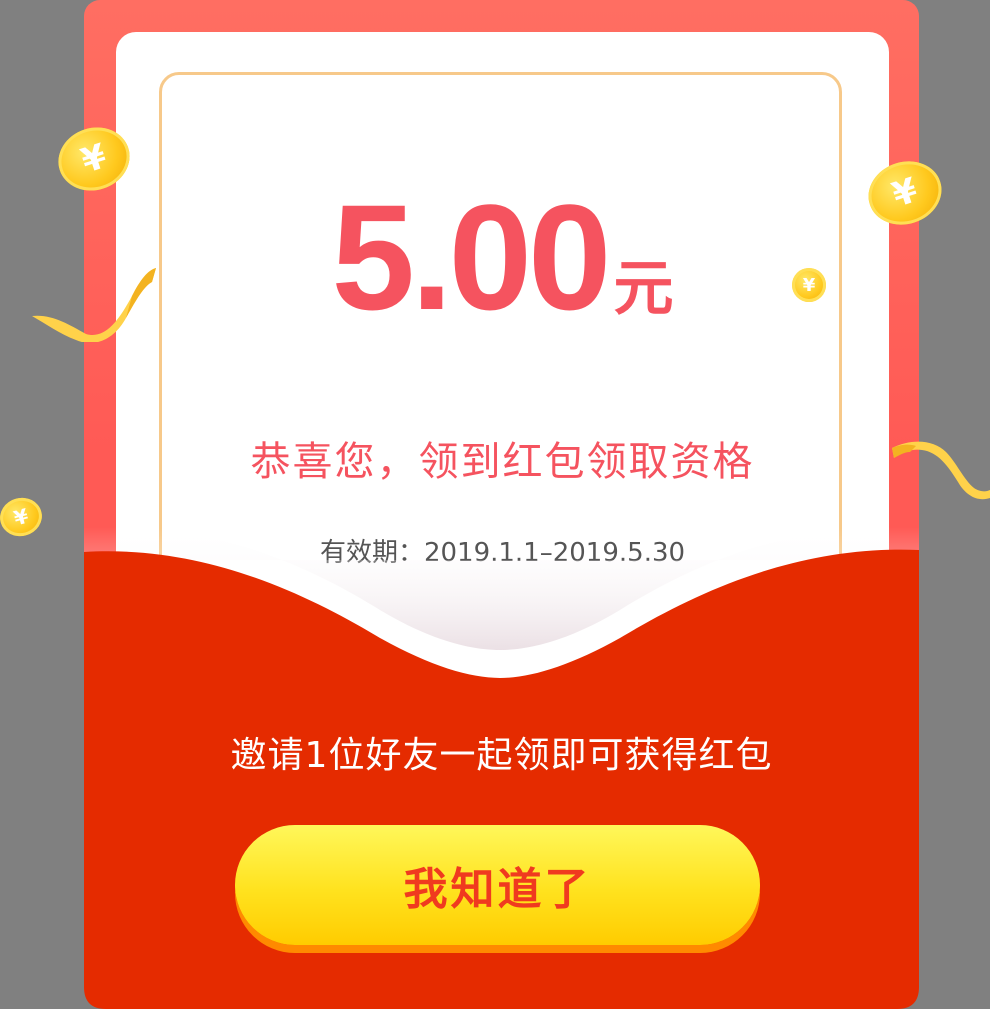  Describe the element at coordinates (501, 755) in the screenshot. I see `invite-text: 邀请1位好友一起领即可获得红包` at that location.